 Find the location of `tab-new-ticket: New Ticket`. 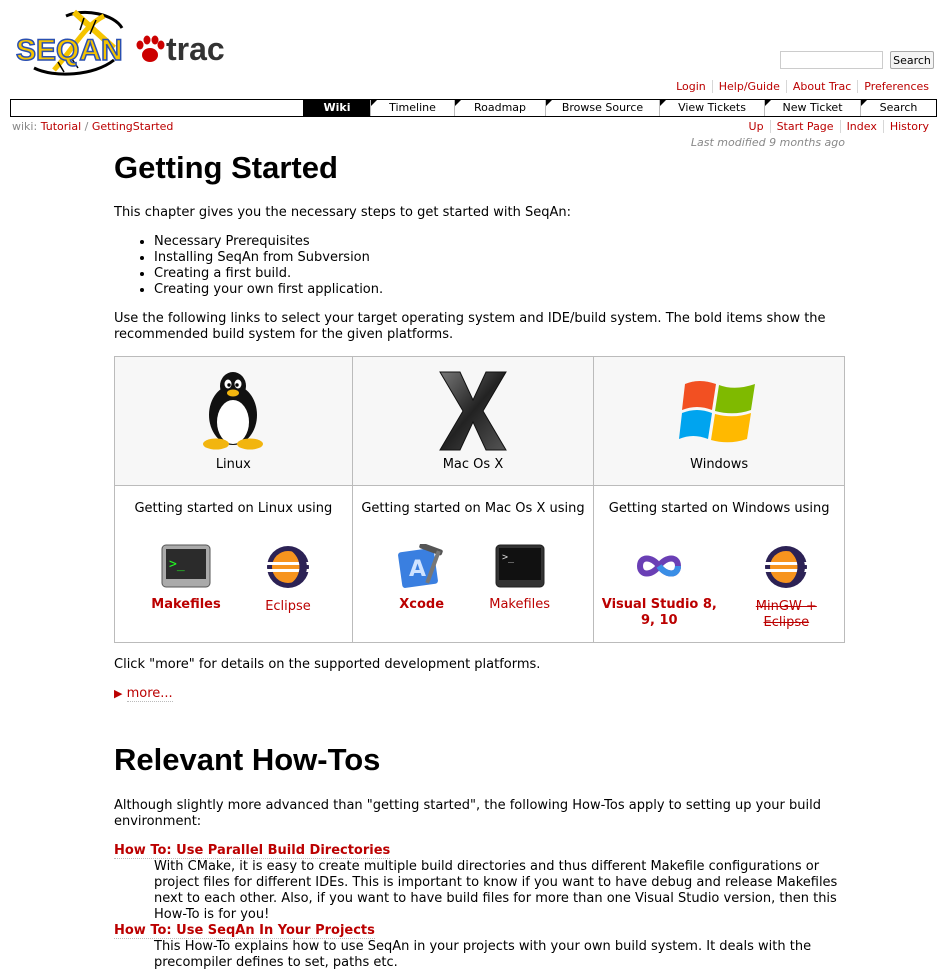

tab-new-ticket: New Ticket is located at coordinates (812, 108).